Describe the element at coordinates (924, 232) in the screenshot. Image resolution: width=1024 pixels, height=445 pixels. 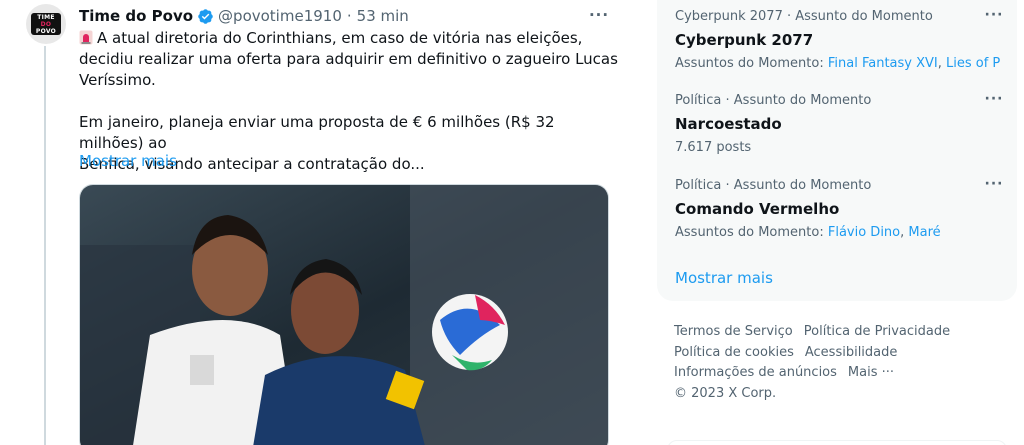
I see `trend-related-link: Maré` at that location.